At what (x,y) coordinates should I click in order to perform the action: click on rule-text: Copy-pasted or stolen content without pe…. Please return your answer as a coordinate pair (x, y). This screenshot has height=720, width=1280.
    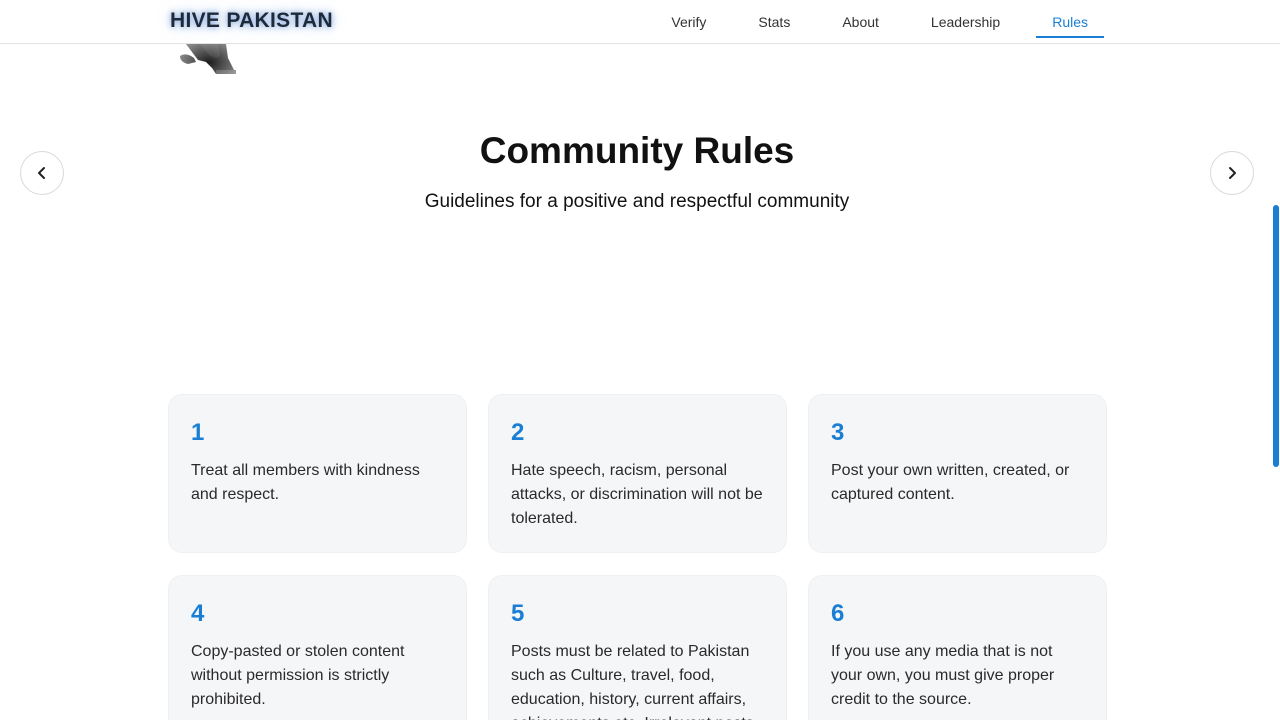
    Looking at the image, I should click on (298, 675).